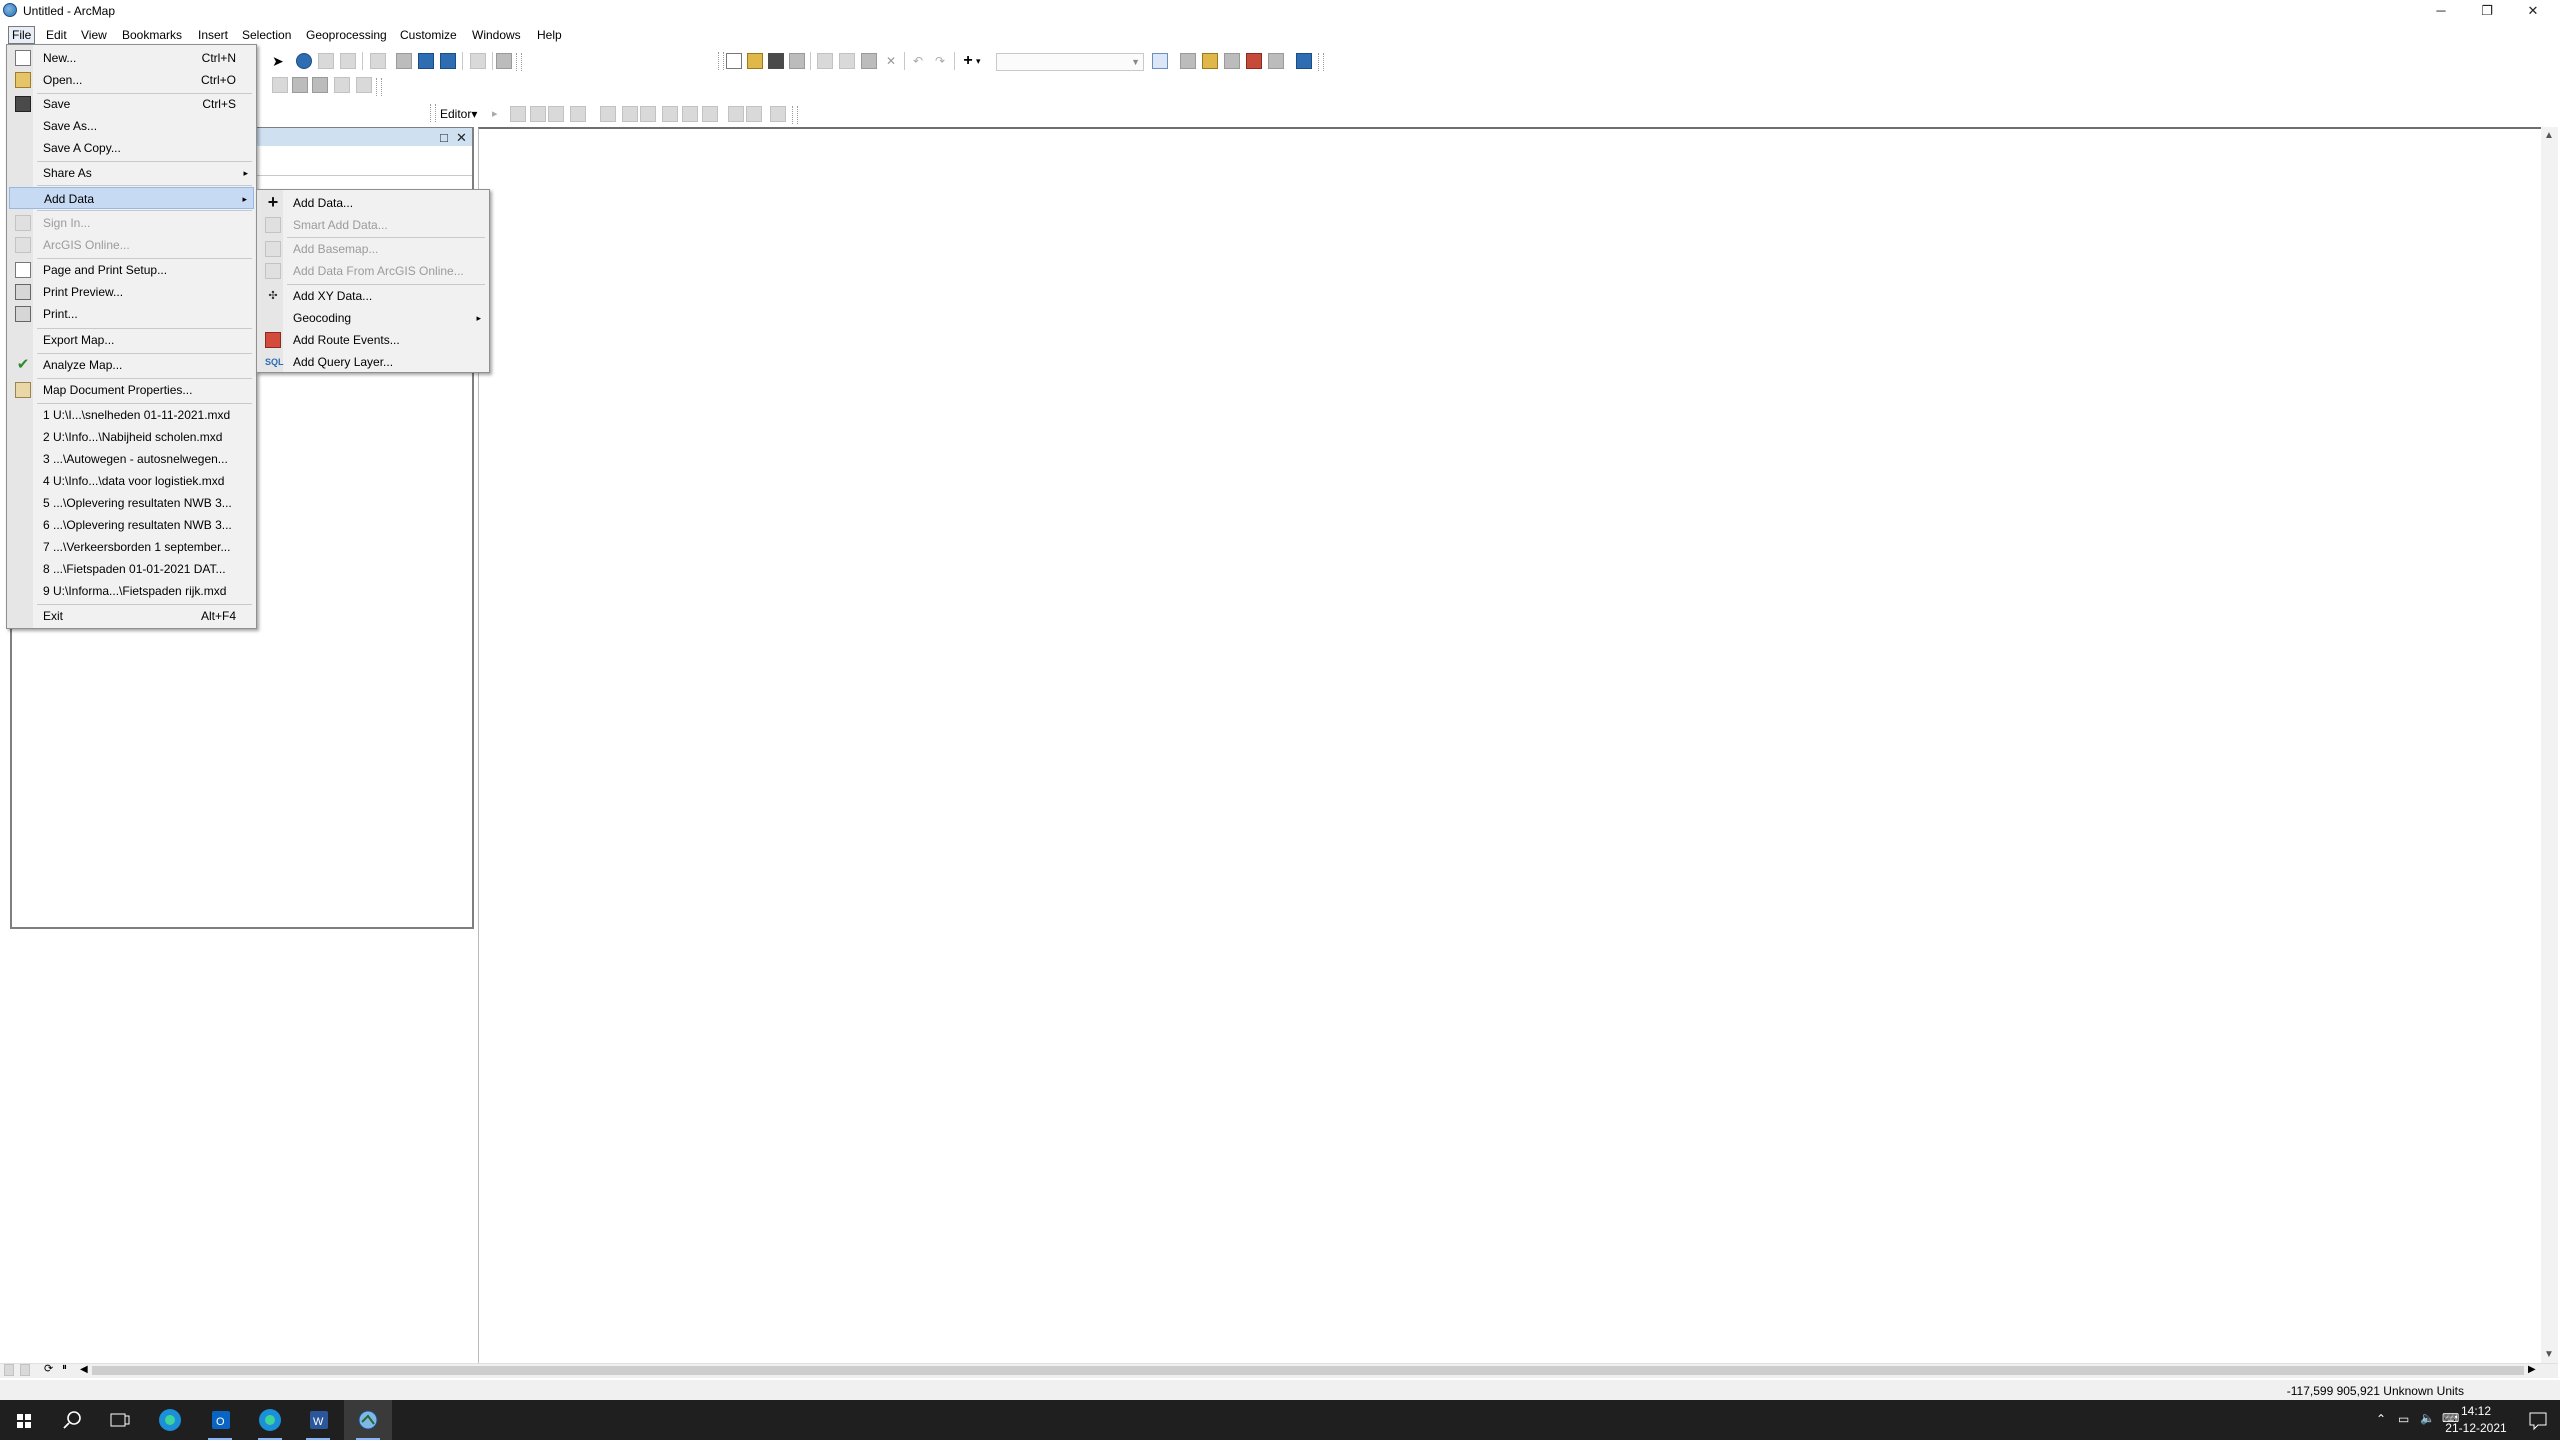  What do you see at coordinates (72, 1420) in the screenshot?
I see `taskbar-search-button` at bounding box center [72, 1420].